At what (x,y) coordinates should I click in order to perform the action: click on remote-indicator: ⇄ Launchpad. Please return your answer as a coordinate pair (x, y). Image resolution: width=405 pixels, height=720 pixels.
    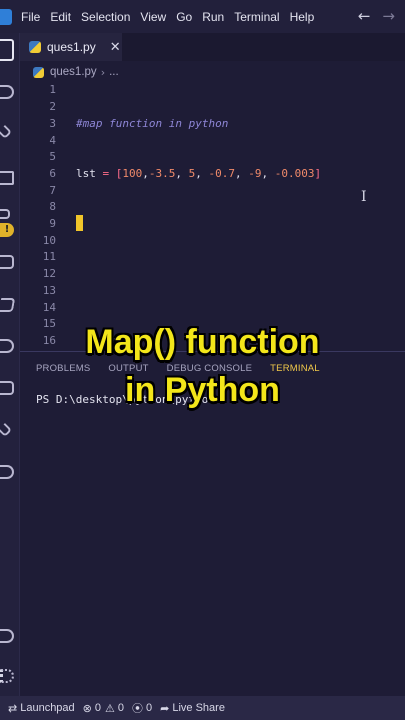
    Looking at the image, I should click on (41, 708).